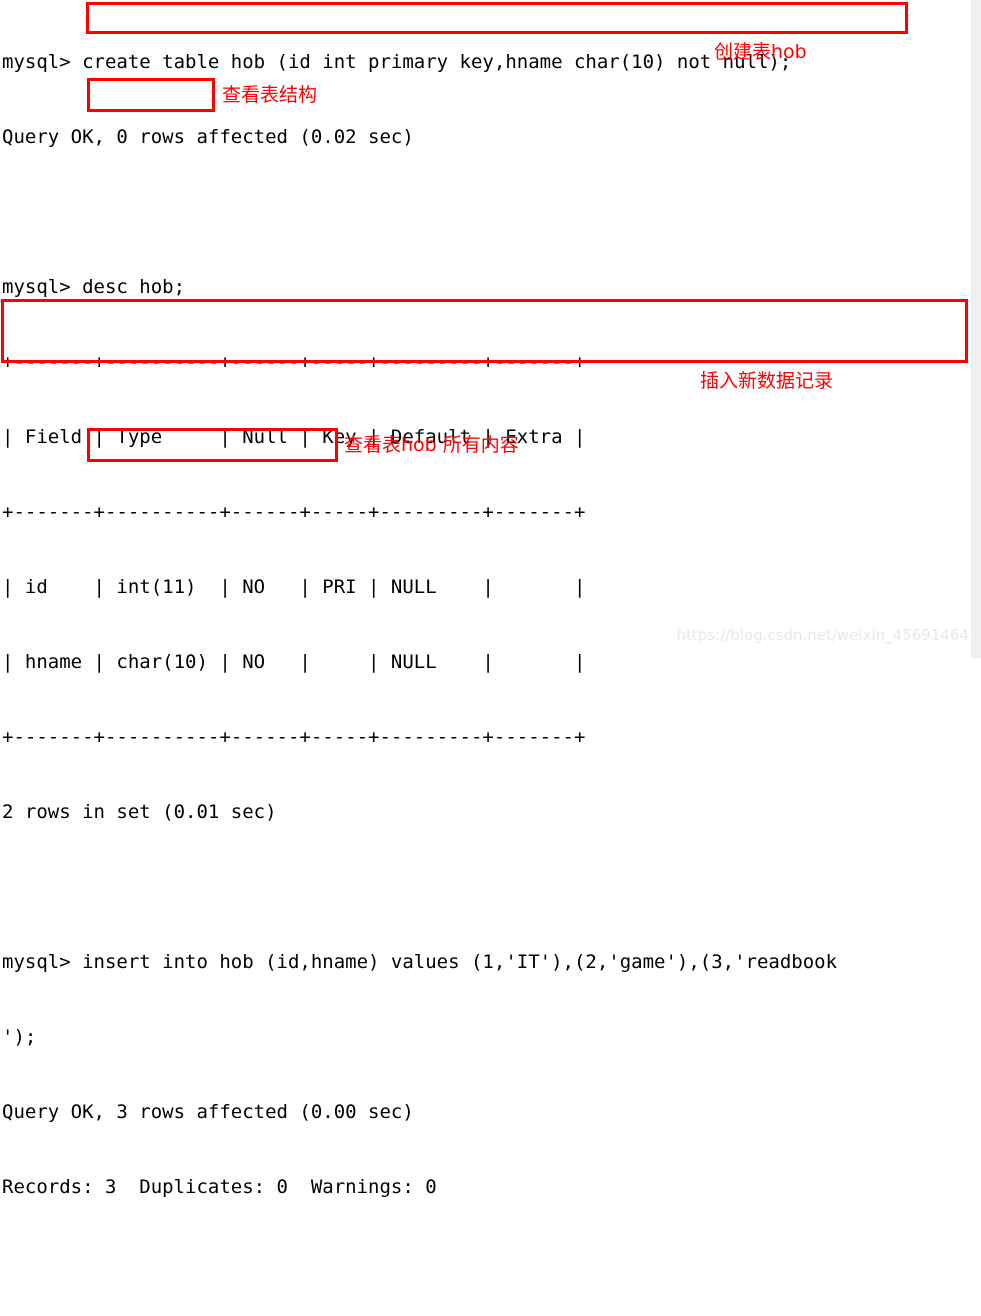 This screenshot has width=981, height=1316. What do you see at coordinates (208, 137) in the screenshot?
I see `terminal-line: Query OK, 0 rows affected (0.02 sec)` at bounding box center [208, 137].